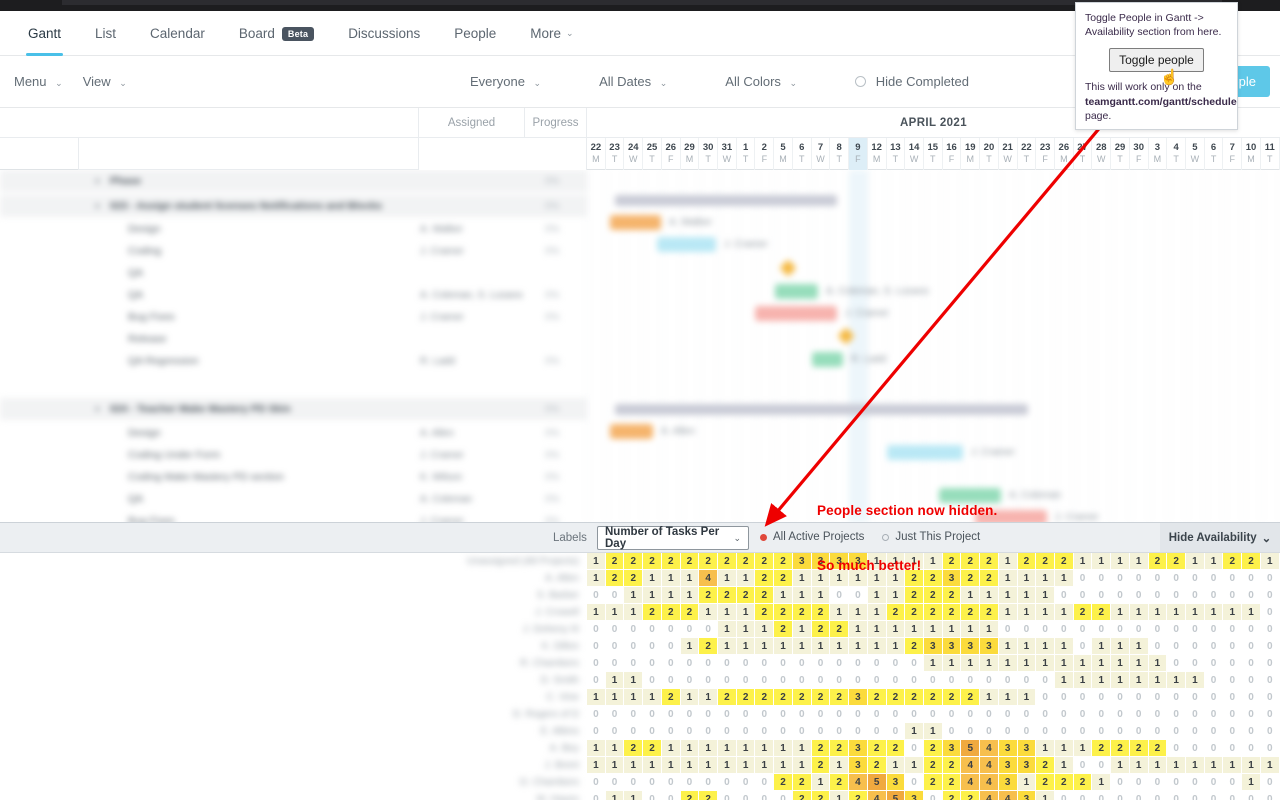 The width and height of the screenshot is (1280, 800). I want to click on hide-availability-button: Hide Availability ⌄, so click(1220, 537).